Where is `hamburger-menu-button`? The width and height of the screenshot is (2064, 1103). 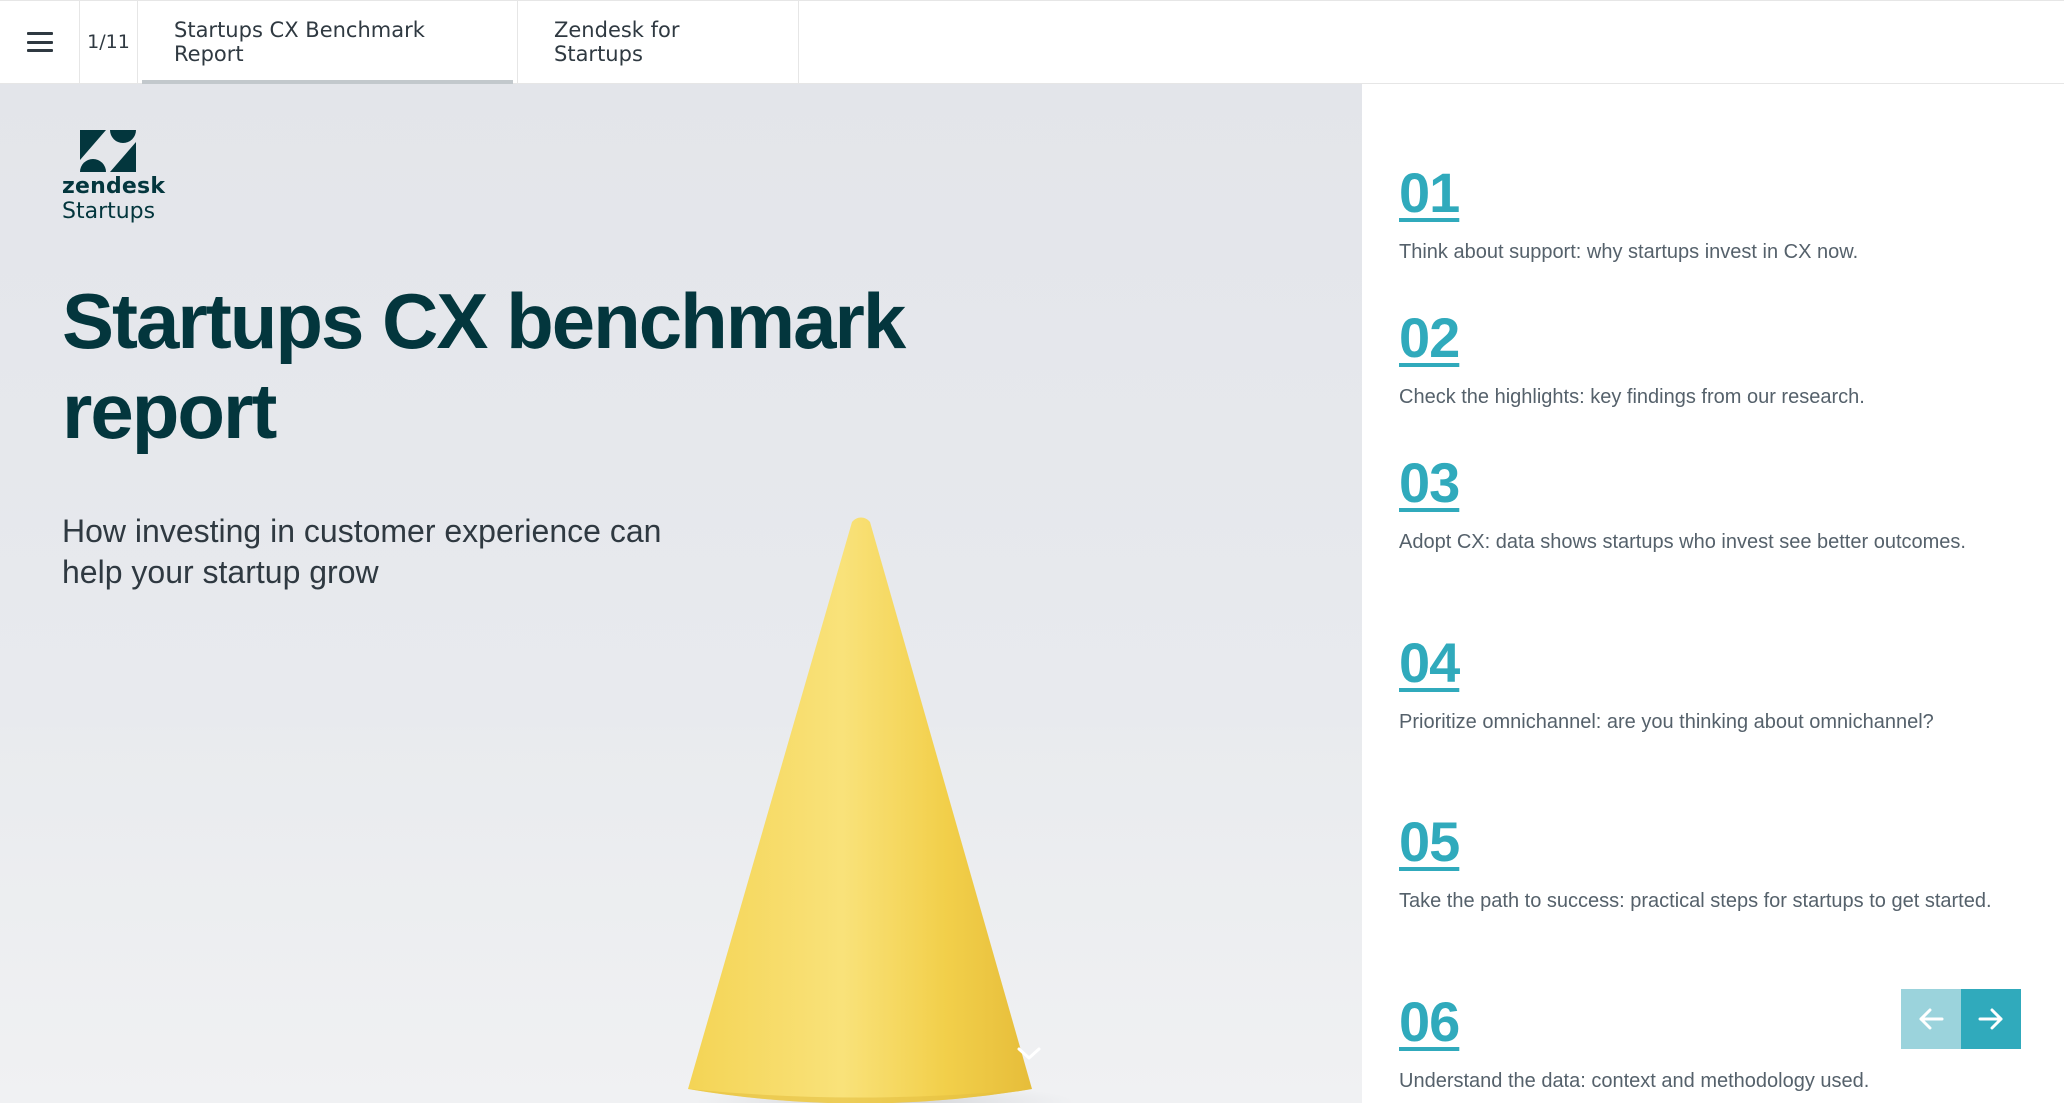
hamburger-menu-button is located at coordinates (40, 42).